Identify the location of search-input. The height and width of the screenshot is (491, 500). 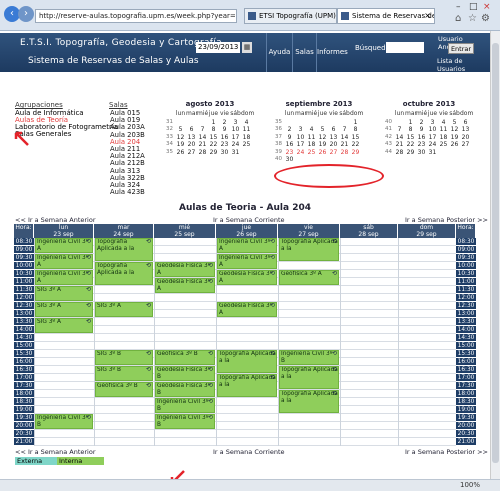
(405, 47).